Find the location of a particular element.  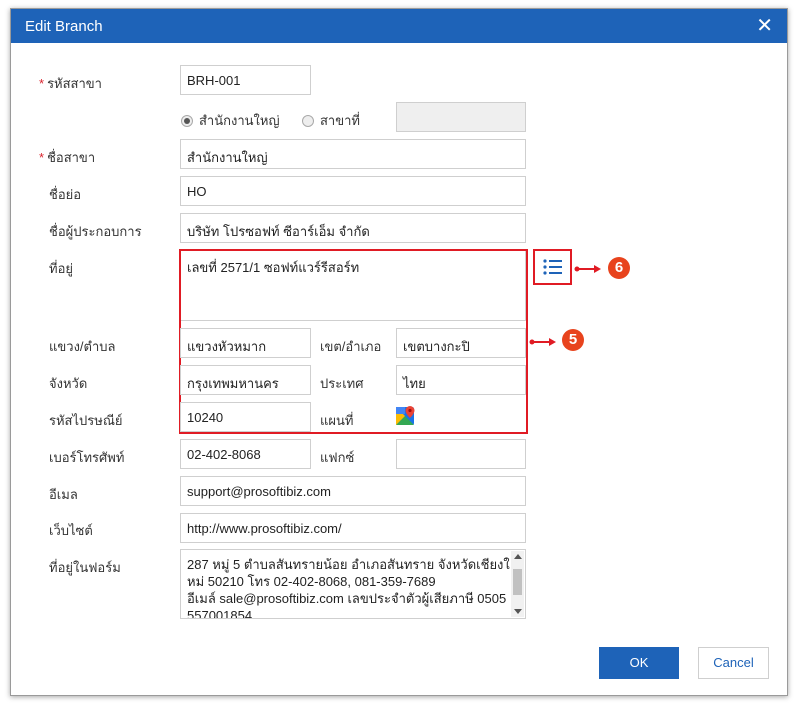

short-name-input: HO is located at coordinates (353, 191).